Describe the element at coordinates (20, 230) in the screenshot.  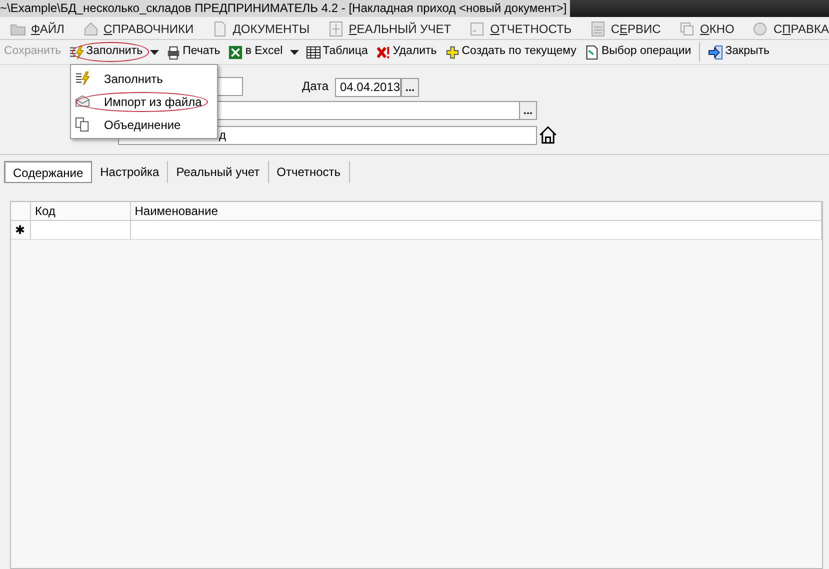
I see `new-row-marker: ✱` at that location.